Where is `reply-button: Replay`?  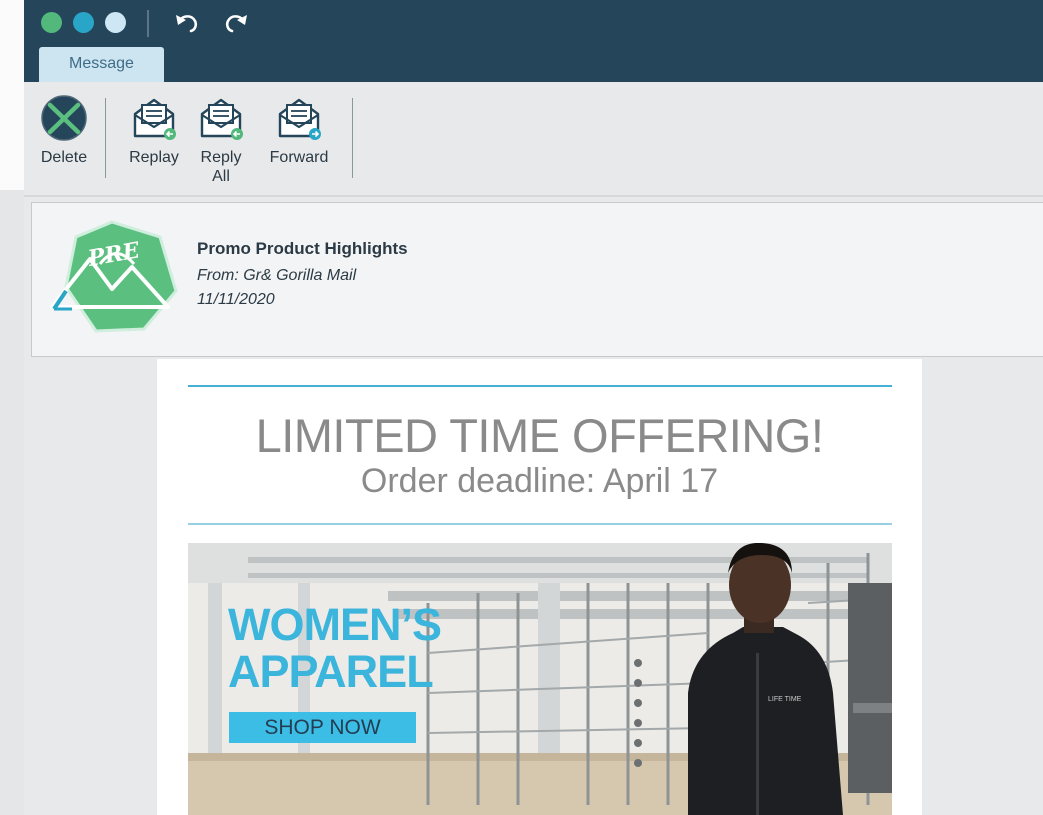 reply-button: Replay is located at coordinates (154, 130).